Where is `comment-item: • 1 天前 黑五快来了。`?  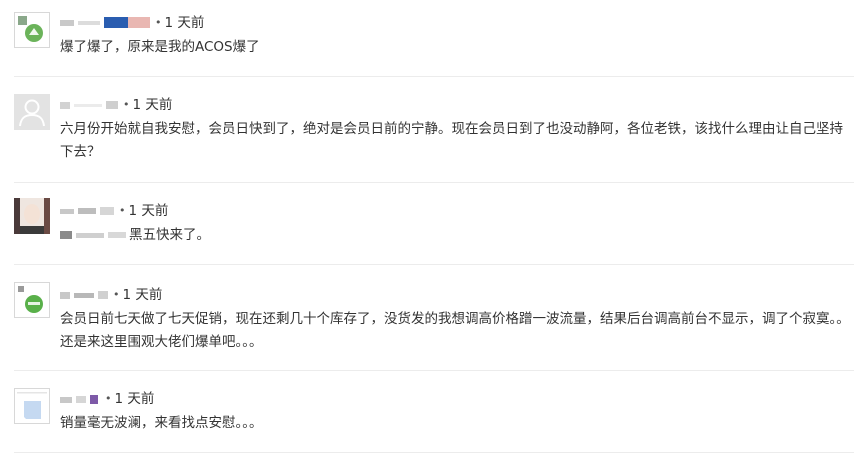
comment-item: • 1 天前 黑五快来了。 is located at coordinates (434, 228).